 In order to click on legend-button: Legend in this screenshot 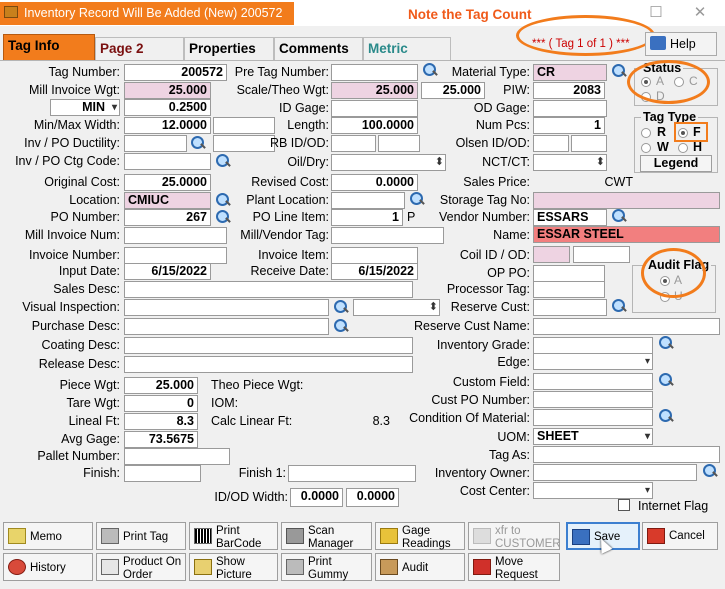, I will do `click(676, 163)`.